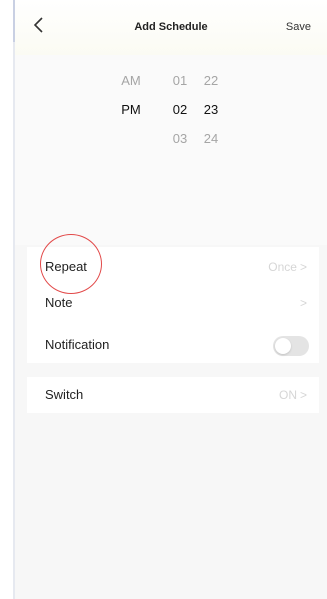 The width and height of the screenshot is (327, 599). I want to click on settings-card-switch: Switch ON >, so click(173, 395).